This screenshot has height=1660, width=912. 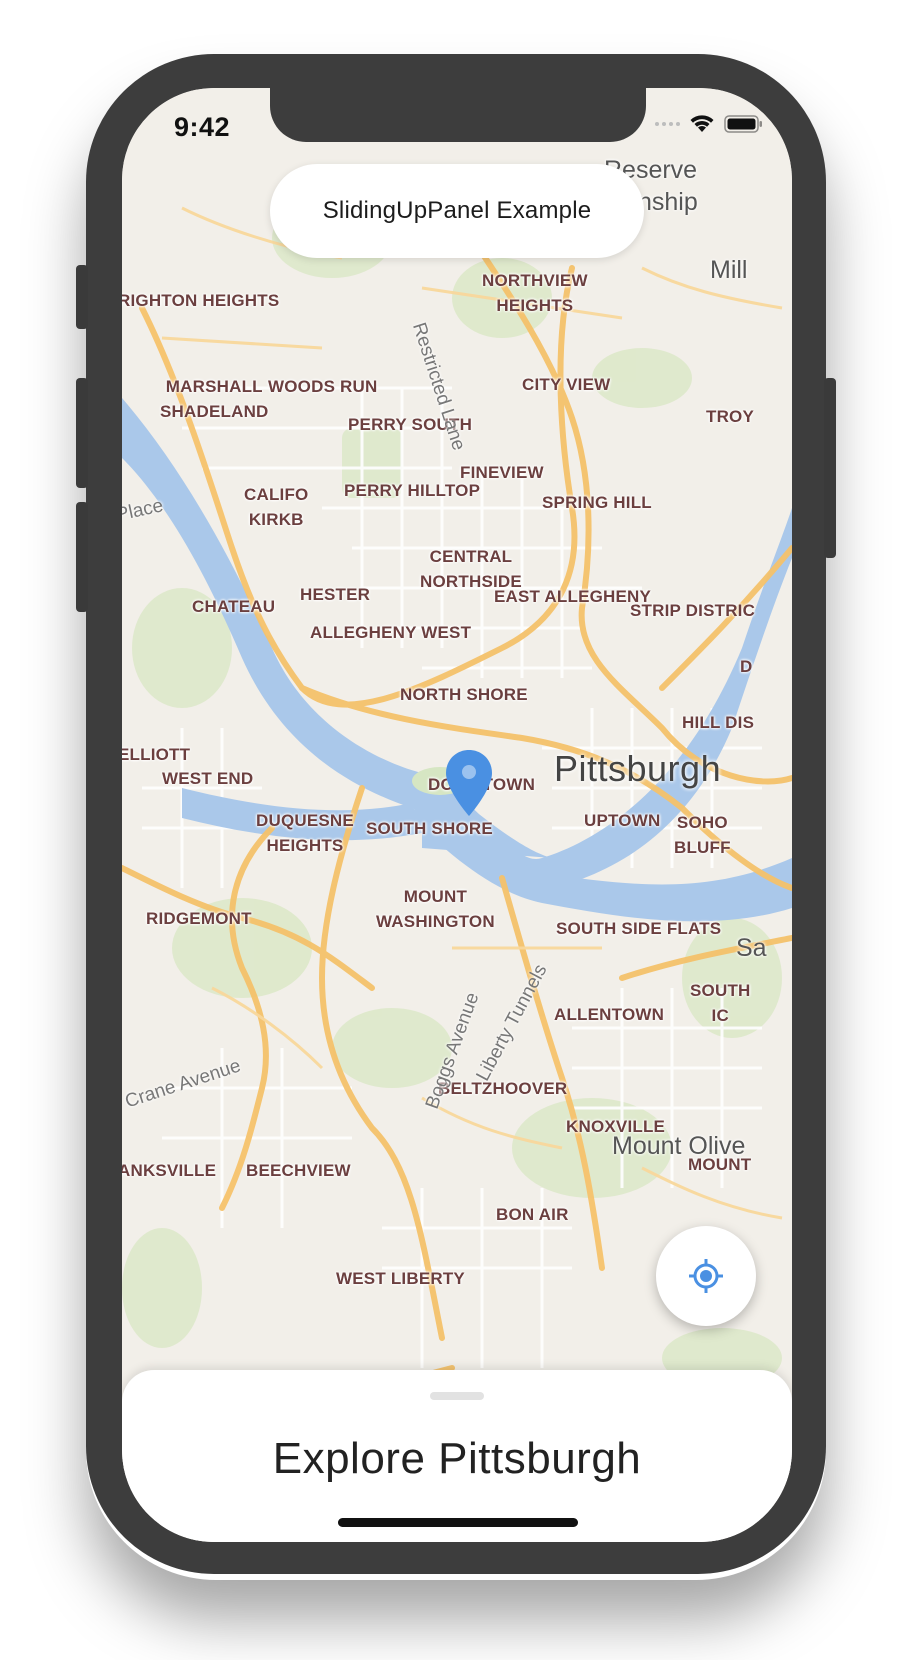 I want to click on sliding-up-panel: Explore Pittsburgh, so click(x=457, y=1456).